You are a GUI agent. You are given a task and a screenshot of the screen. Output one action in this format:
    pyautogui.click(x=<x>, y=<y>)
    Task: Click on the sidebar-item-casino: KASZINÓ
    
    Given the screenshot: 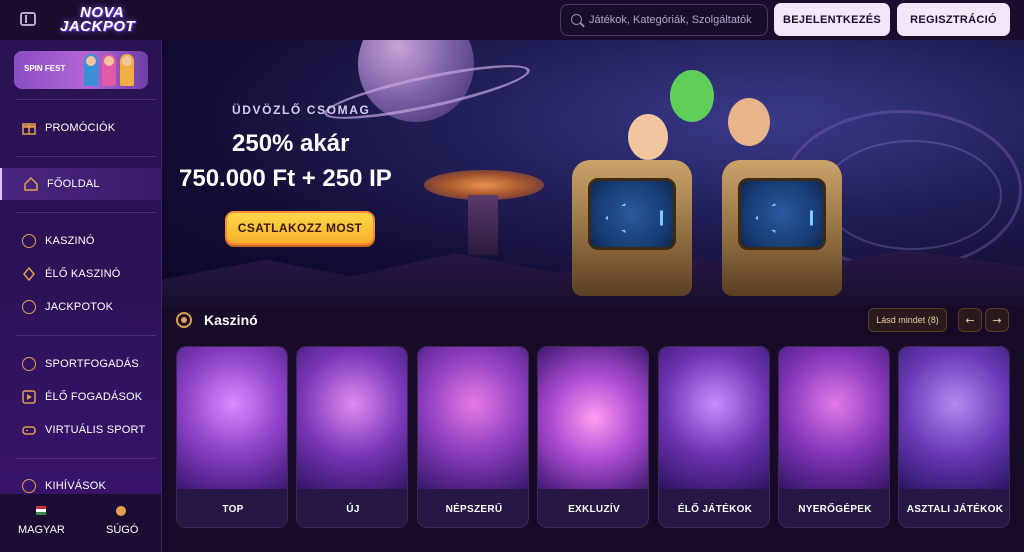 What is the action you would take?
    pyautogui.click(x=80, y=241)
    